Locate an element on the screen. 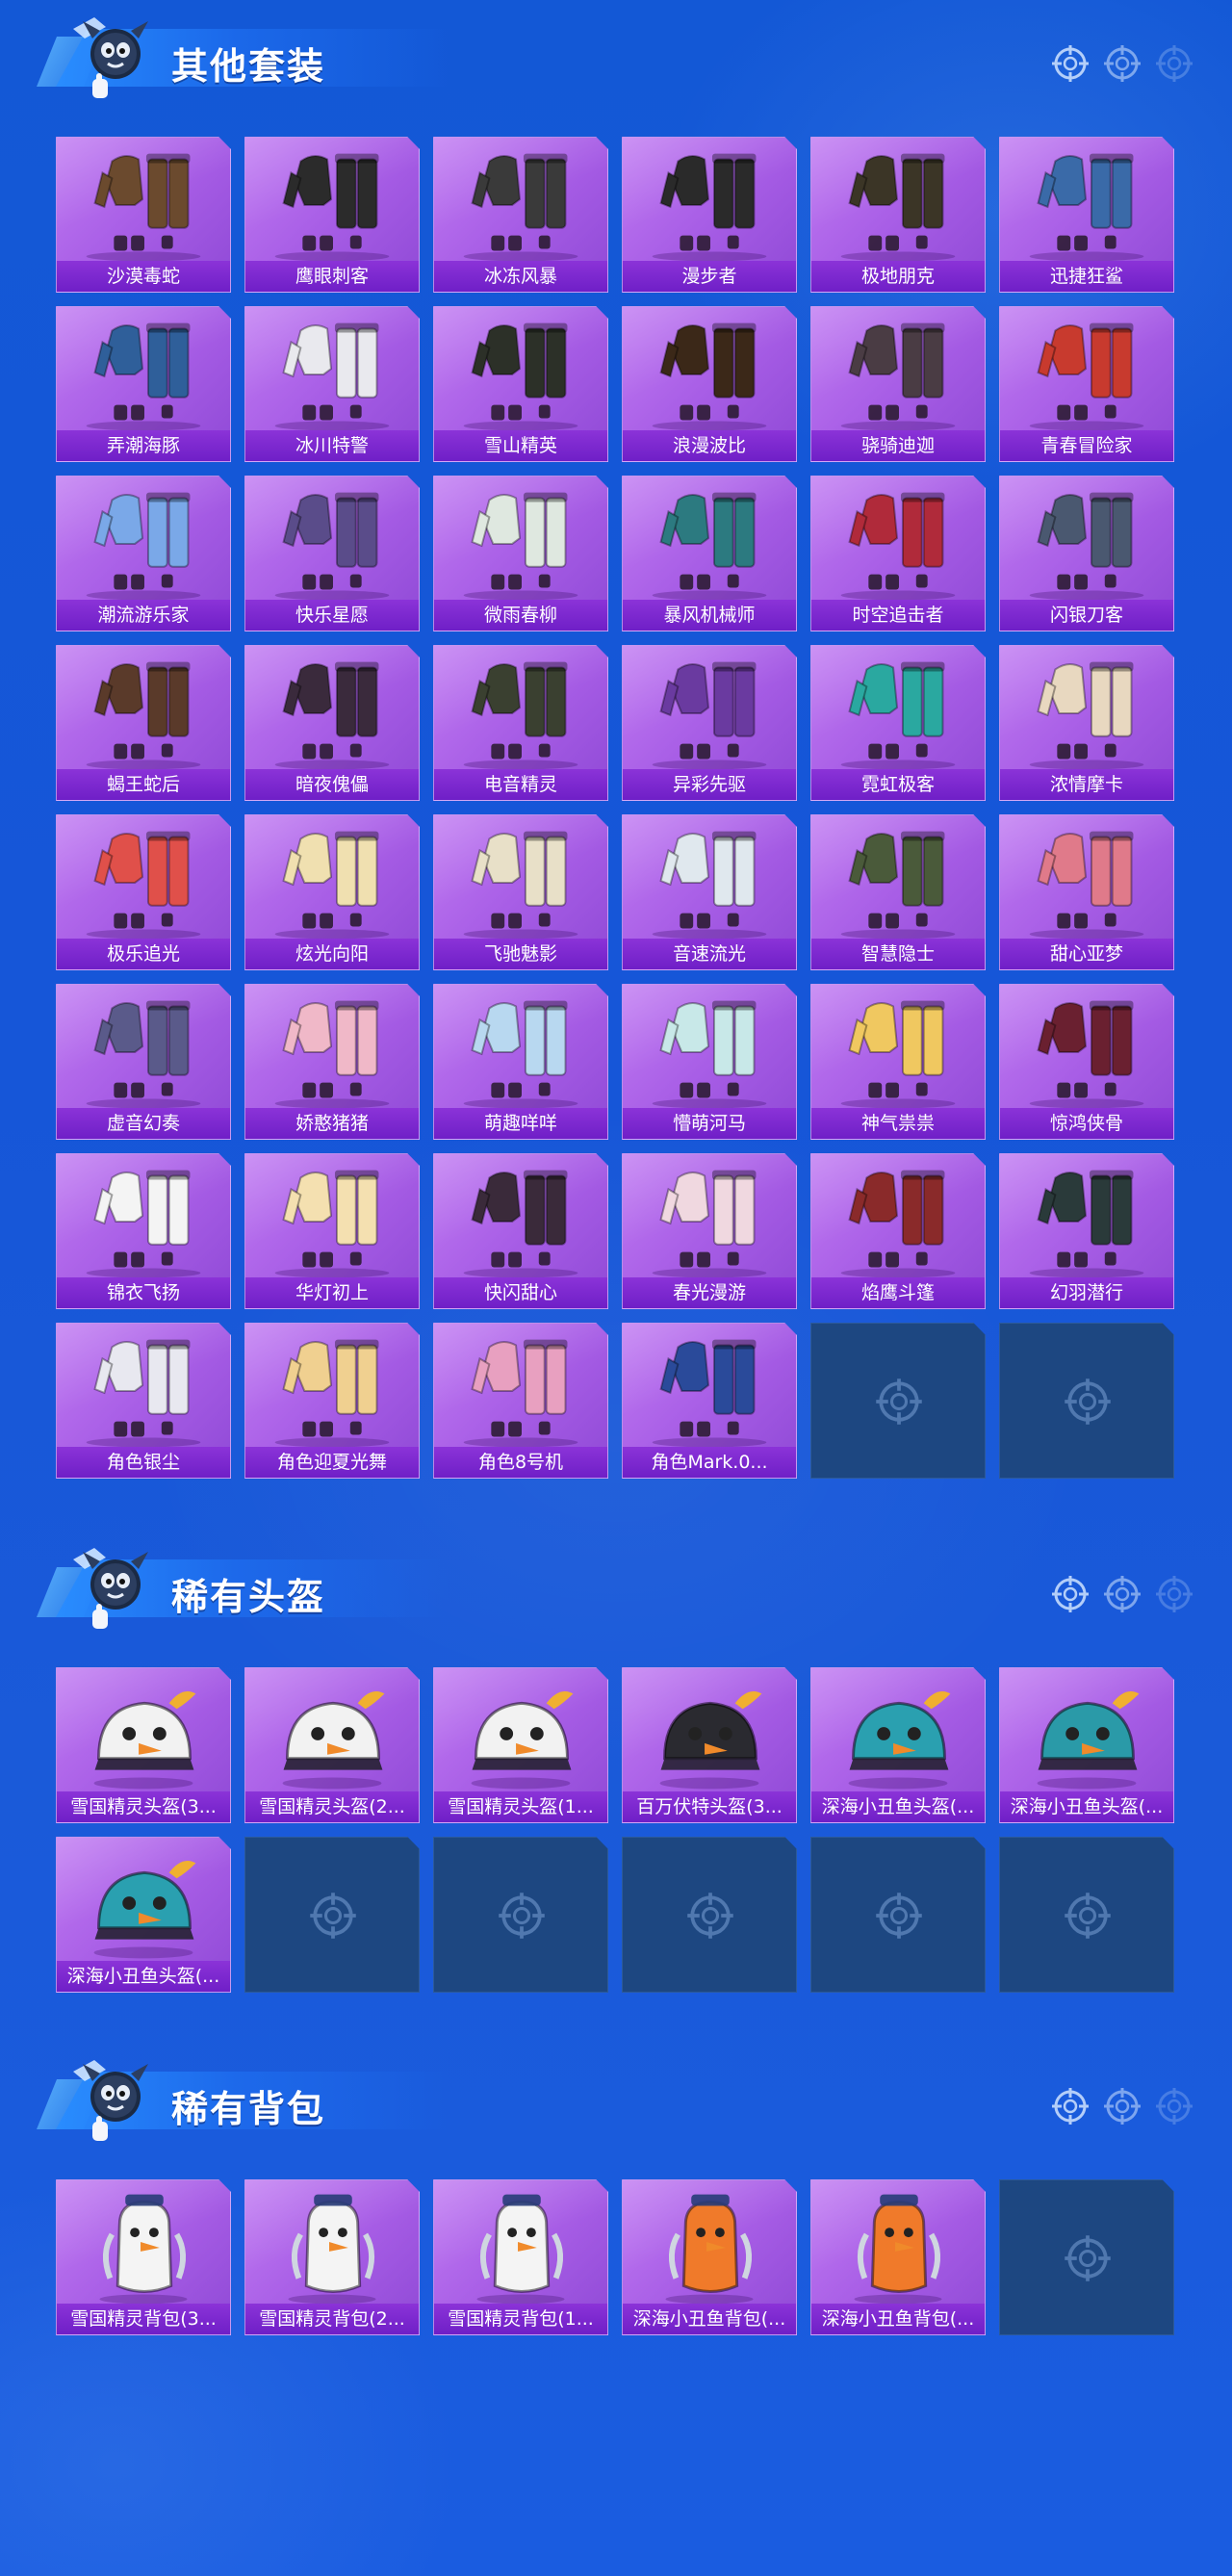 This screenshot has width=1232, height=2576. outfit-name: 角色8号机 is located at coordinates (520, 1463).